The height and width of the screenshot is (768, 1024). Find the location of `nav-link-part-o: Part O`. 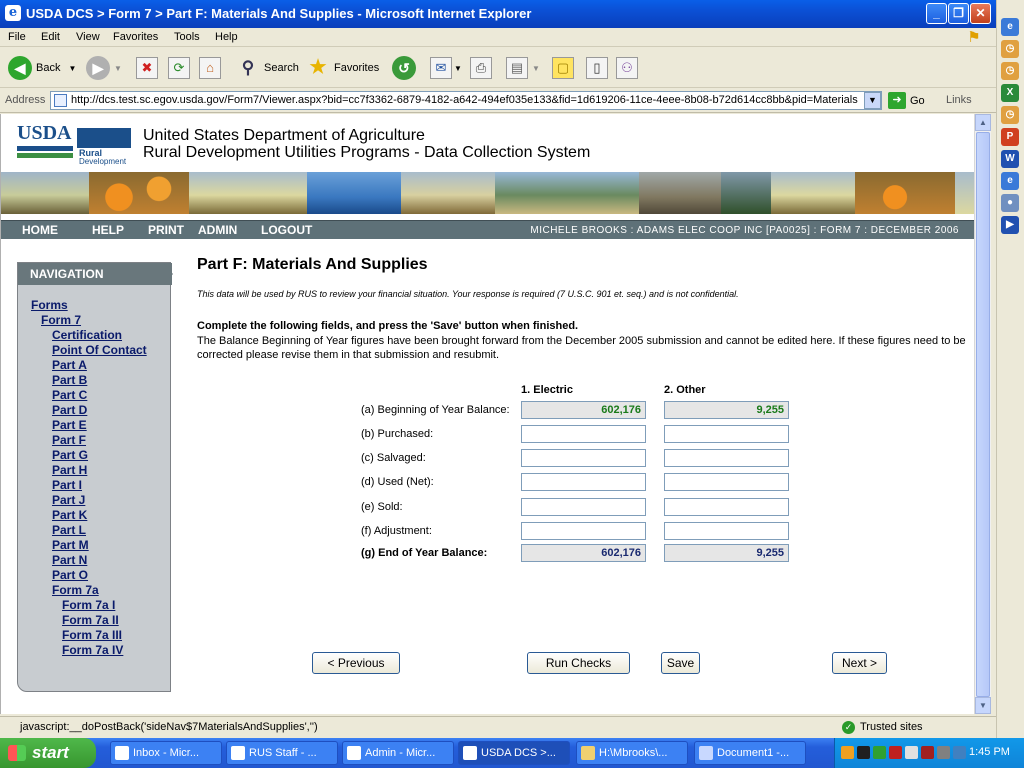

nav-link-part-o: Part O is located at coordinates (70, 575).